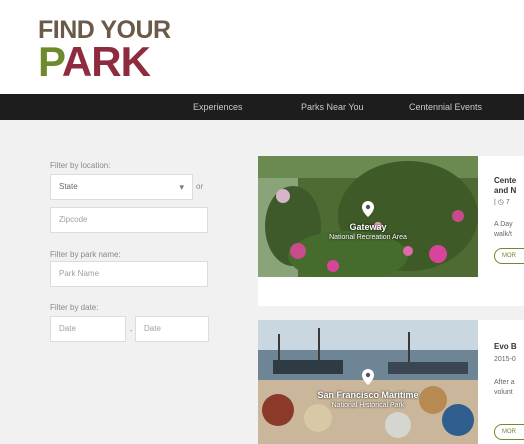 This screenshot has width=524, height=444. I want to click on logo-letter-p: P, so click(50, 61).